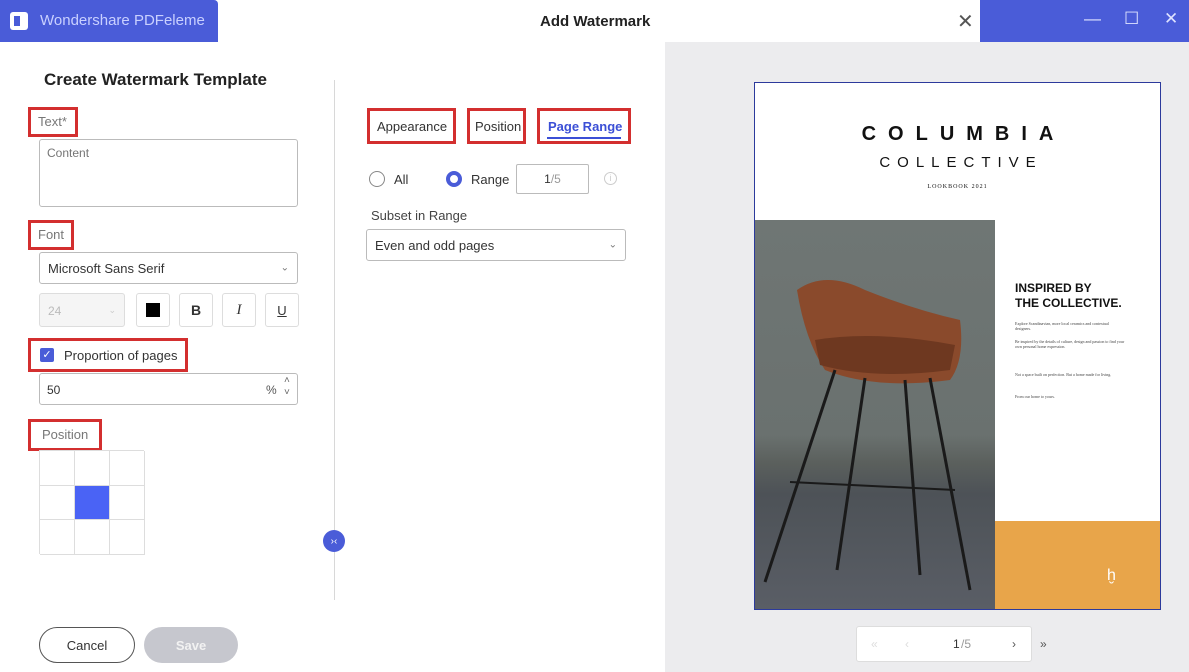  I want to click on dialog-title: Add Watermark, so click(595, 21).